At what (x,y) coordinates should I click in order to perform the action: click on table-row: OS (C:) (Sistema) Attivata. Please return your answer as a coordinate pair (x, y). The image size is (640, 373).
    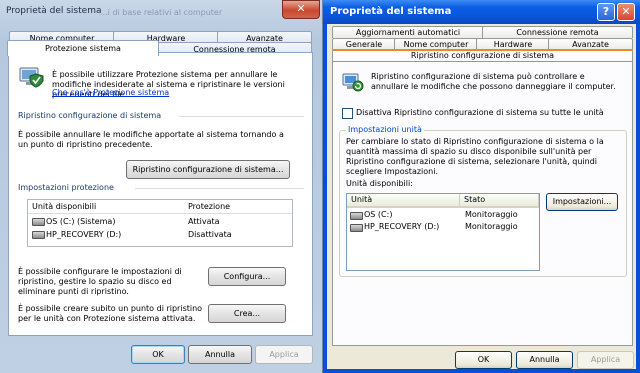
    Looking at the image, I should click on (160, 222).